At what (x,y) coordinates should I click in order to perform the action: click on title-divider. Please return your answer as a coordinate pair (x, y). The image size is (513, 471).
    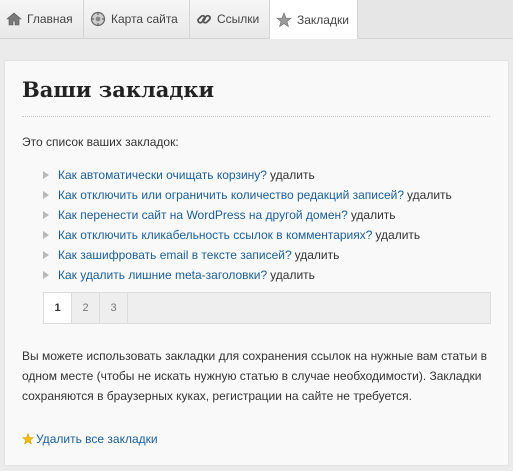
    Looking at the image, I should click on (256, 116).